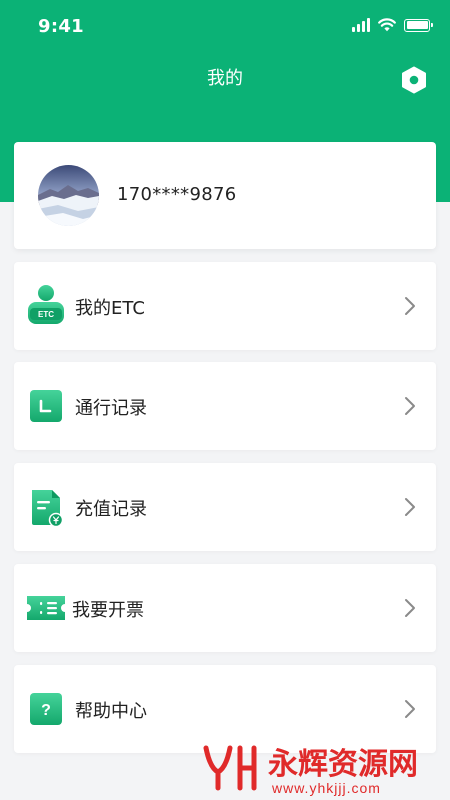 The image size is (450, 800). I want to click on status-time: 9:41, so click(61, 26).